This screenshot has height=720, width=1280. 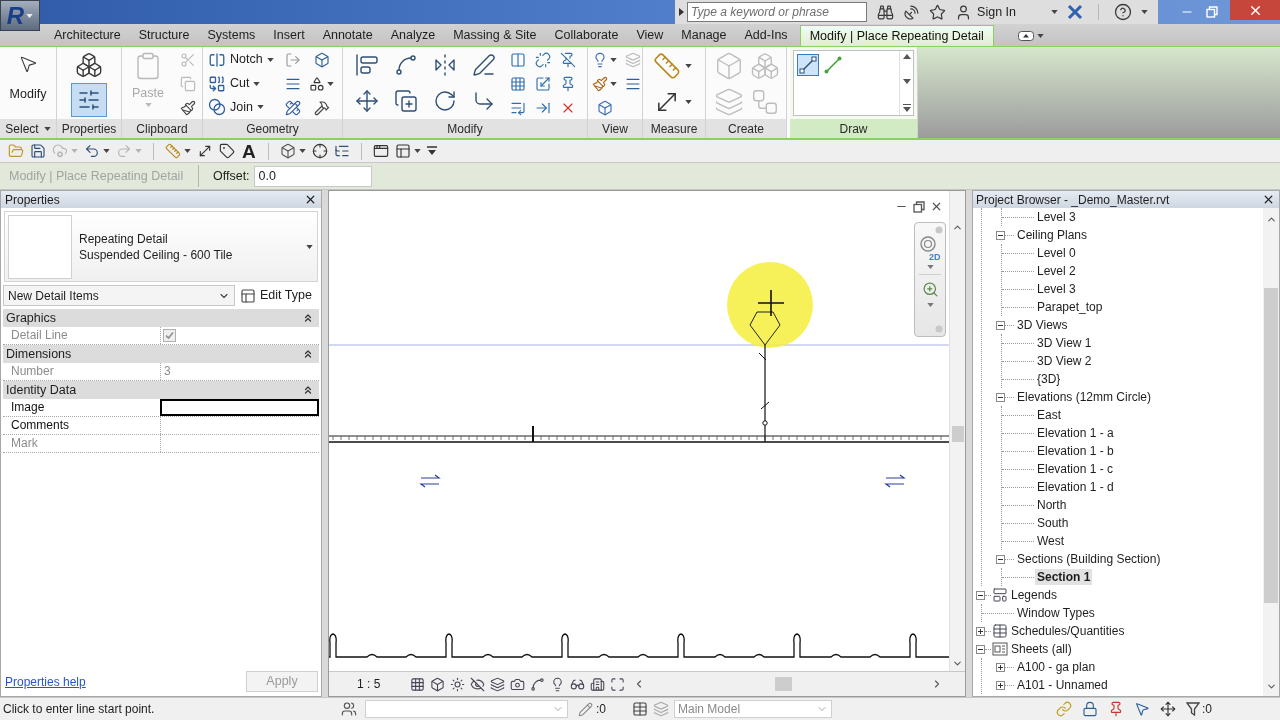 What do you see at coordinates (906, 108) in the screenshot?
I see `gallery-expand-icon` at bounding box center [906, 108].